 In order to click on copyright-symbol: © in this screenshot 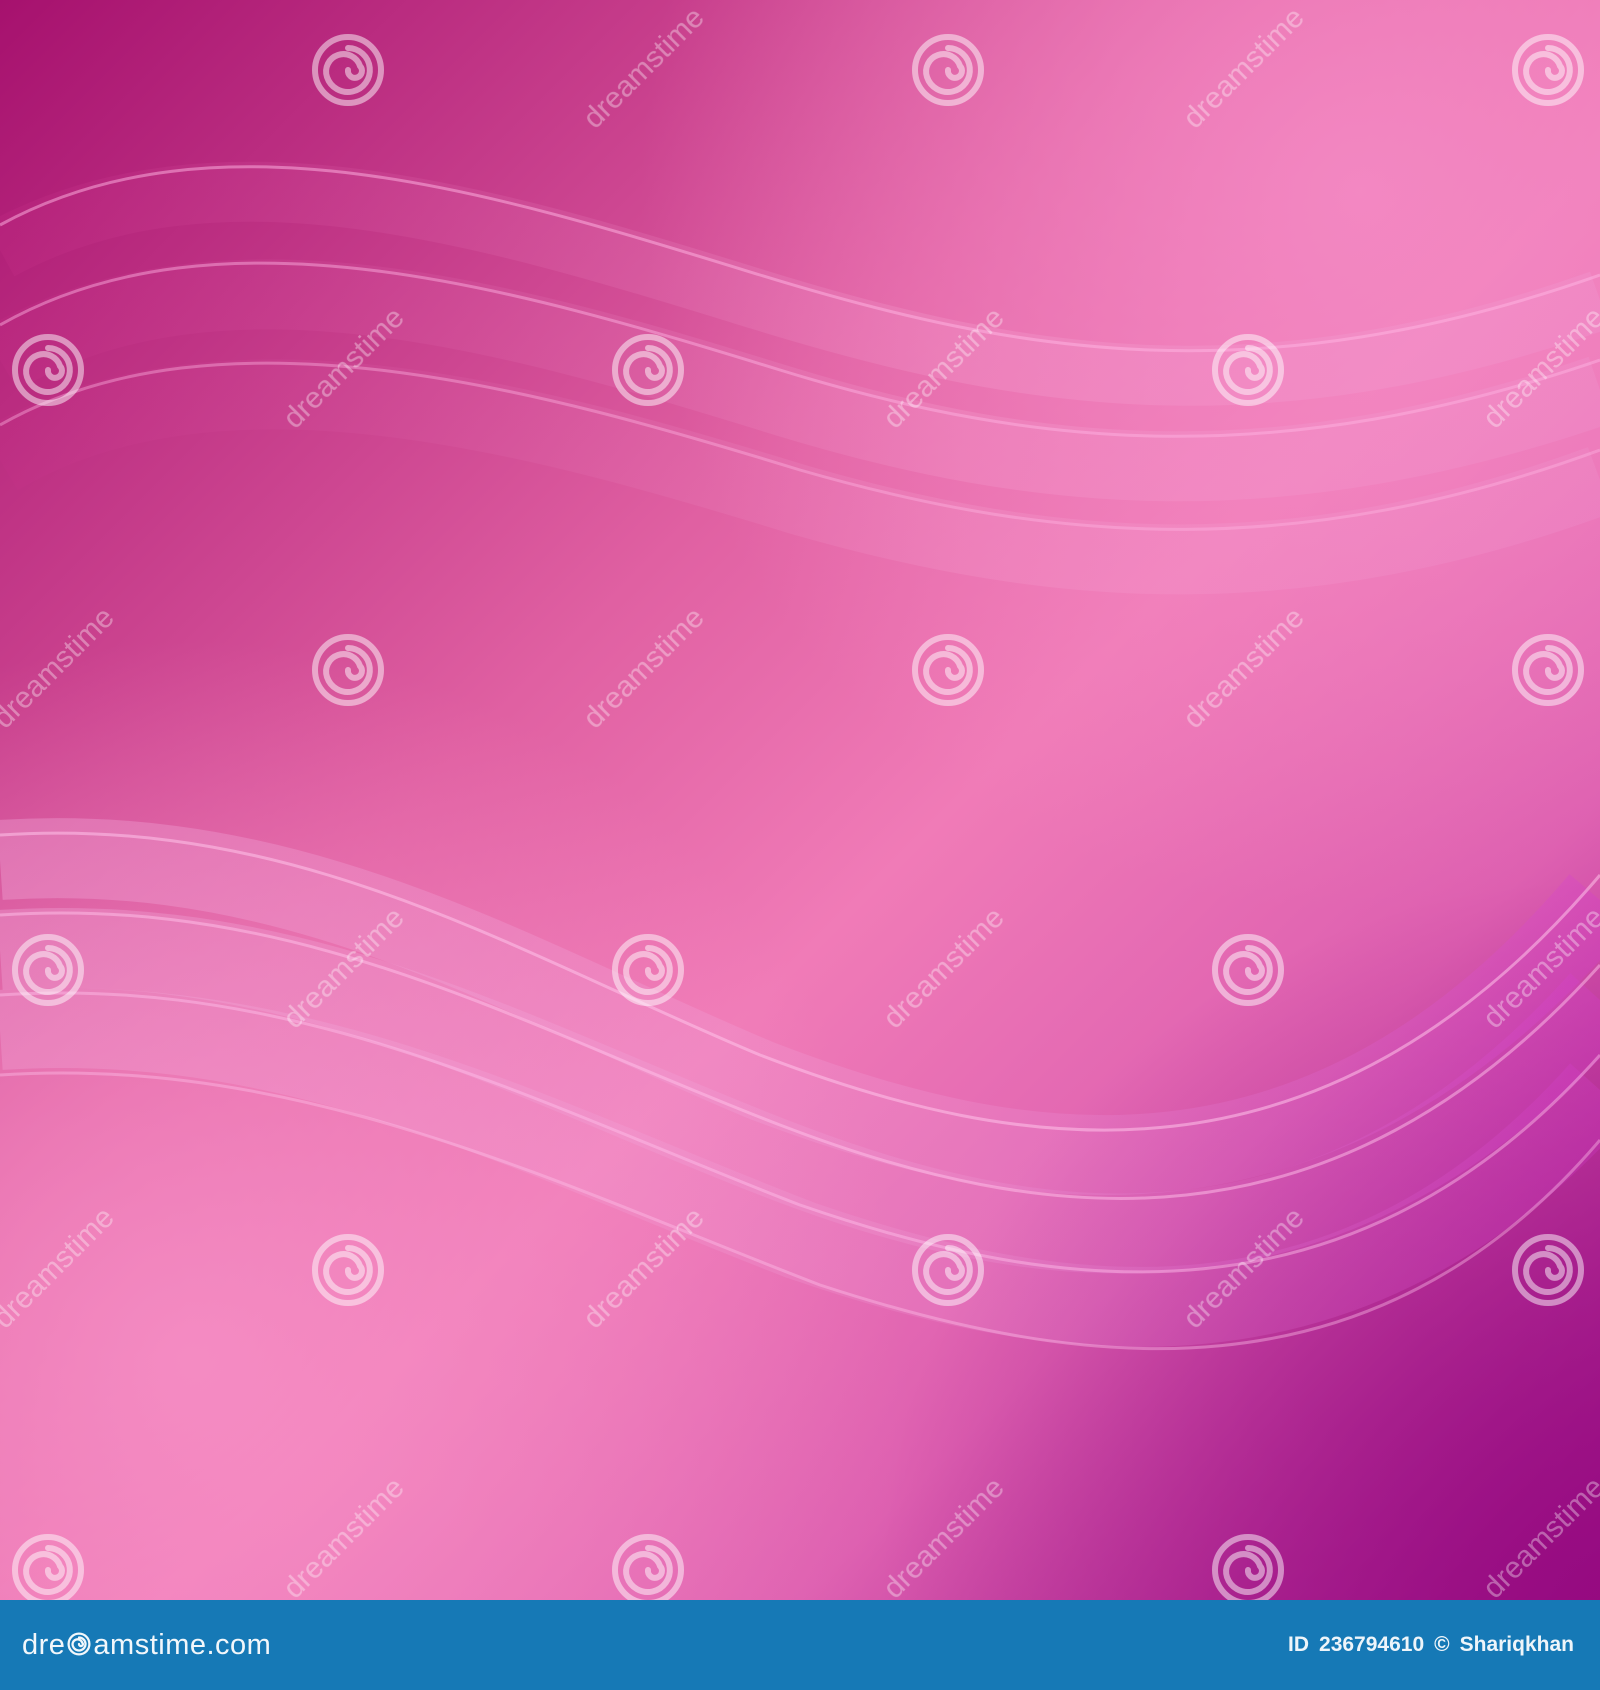, I will do `click(1442, 1644)`.